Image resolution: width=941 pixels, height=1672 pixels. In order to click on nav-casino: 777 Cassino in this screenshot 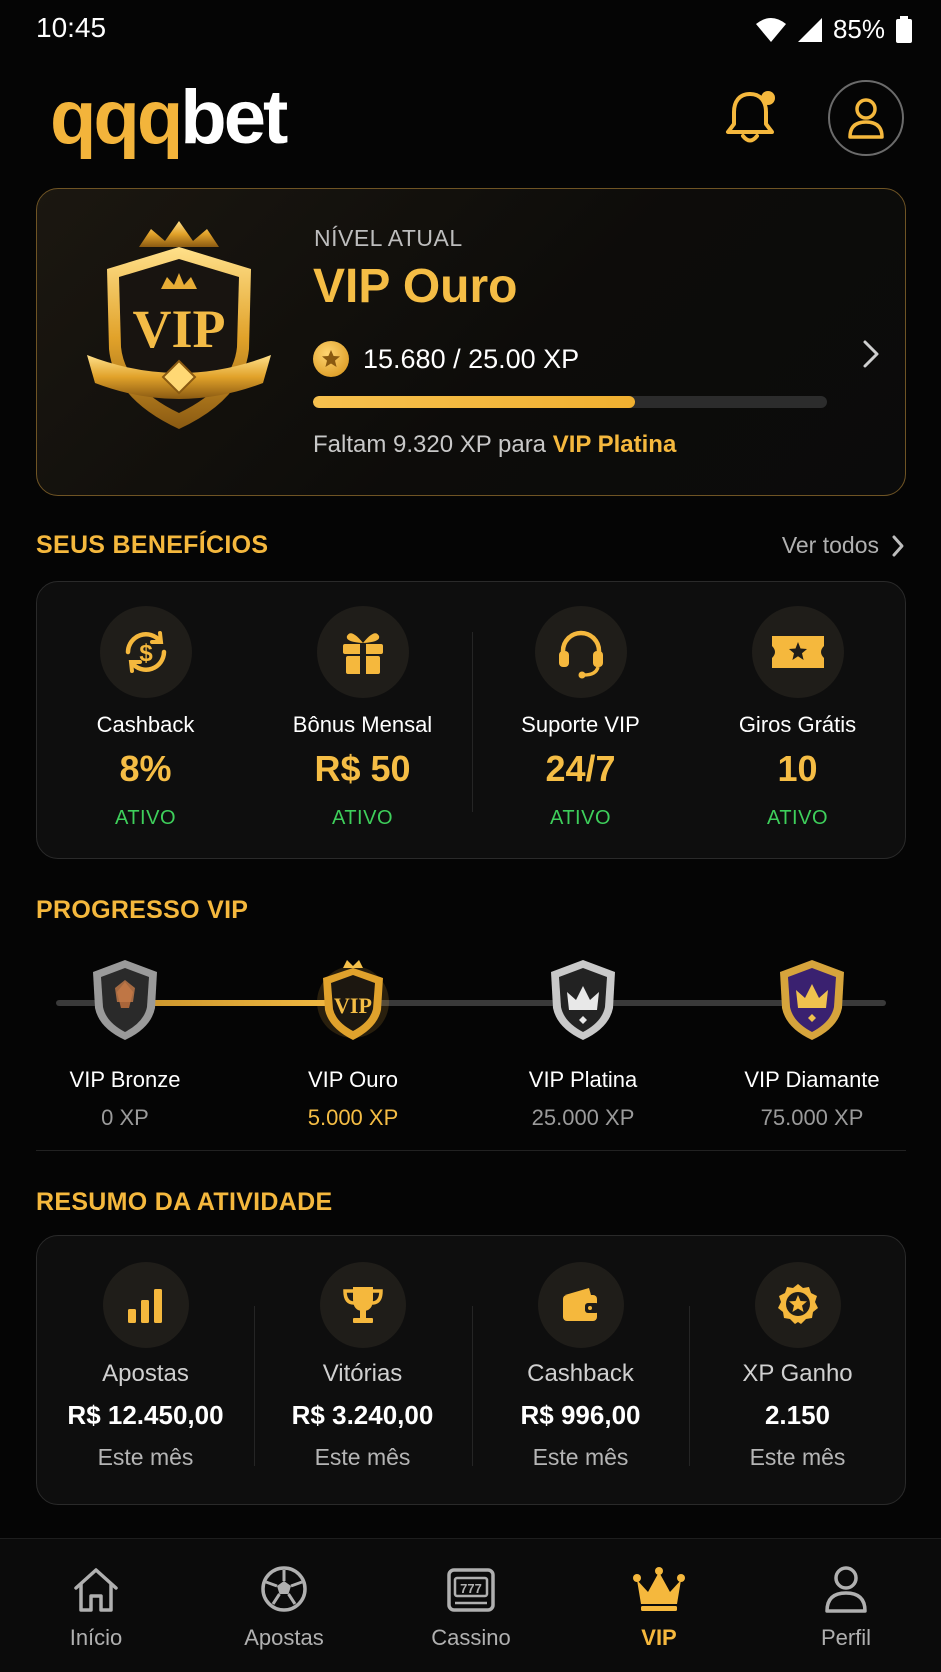, I will do `click(471, 1605)`.